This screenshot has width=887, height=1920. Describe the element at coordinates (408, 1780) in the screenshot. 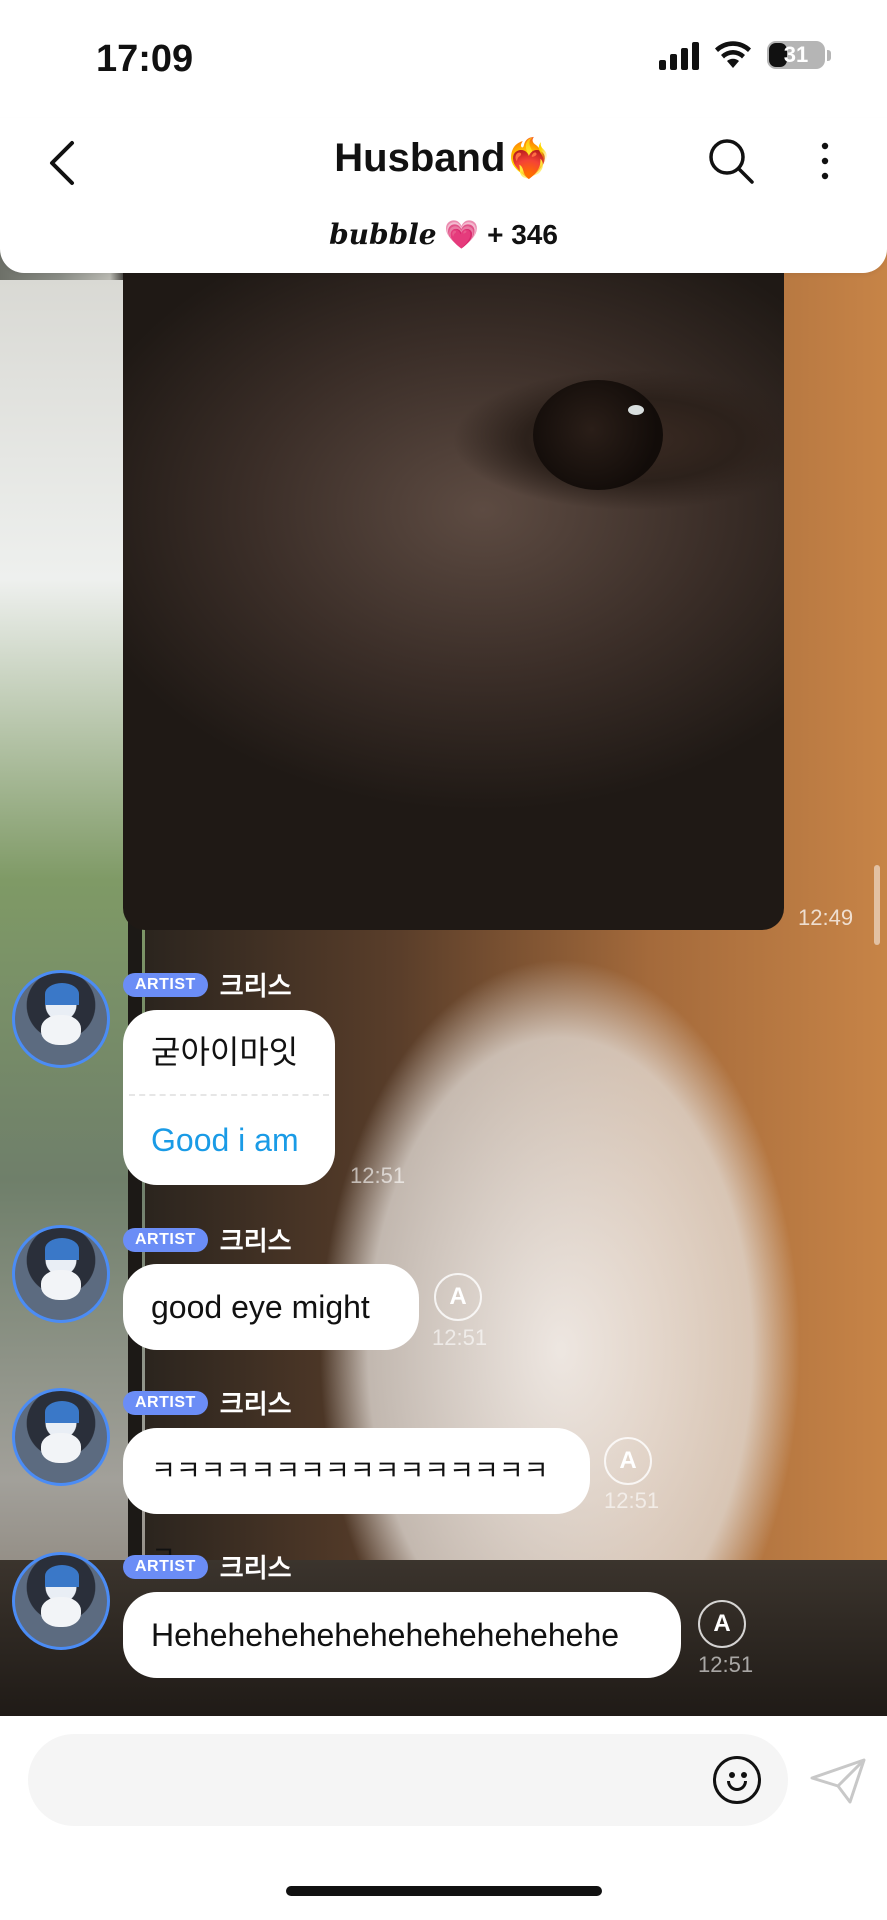

I see `message-input` at that location.